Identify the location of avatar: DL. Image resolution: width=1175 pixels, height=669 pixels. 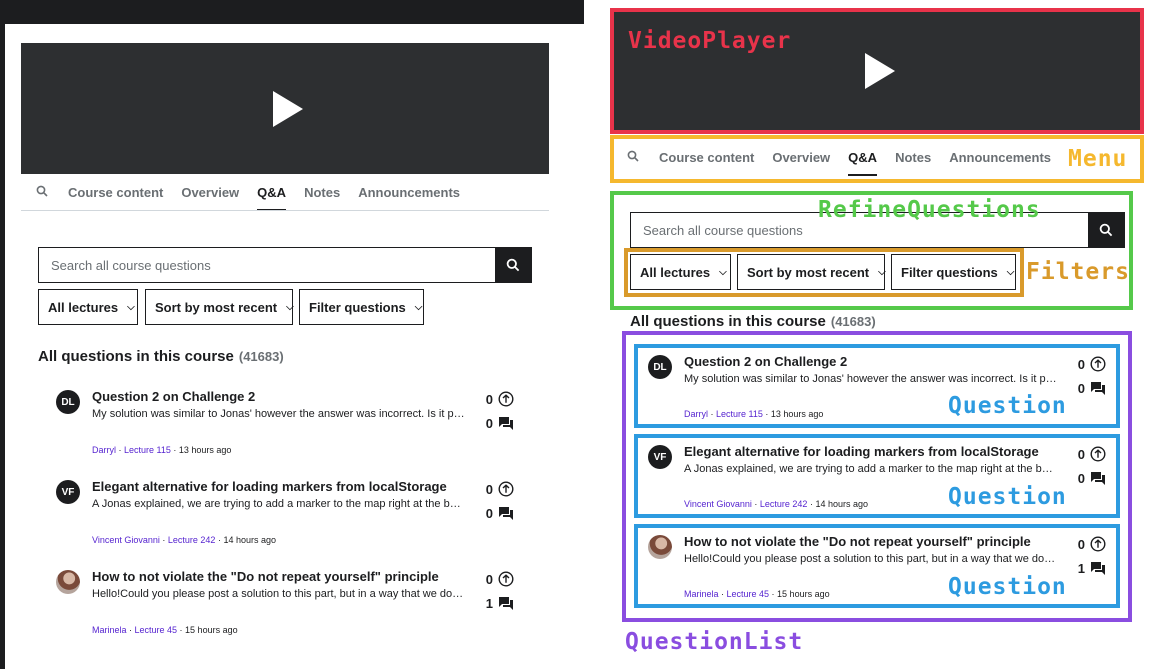
(68, 402).